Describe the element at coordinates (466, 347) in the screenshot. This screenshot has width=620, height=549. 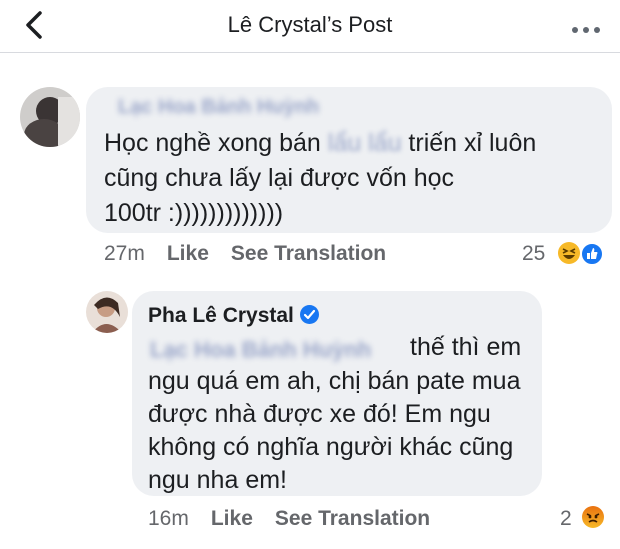
I see `reply-text-line: thế thì em` at that location.